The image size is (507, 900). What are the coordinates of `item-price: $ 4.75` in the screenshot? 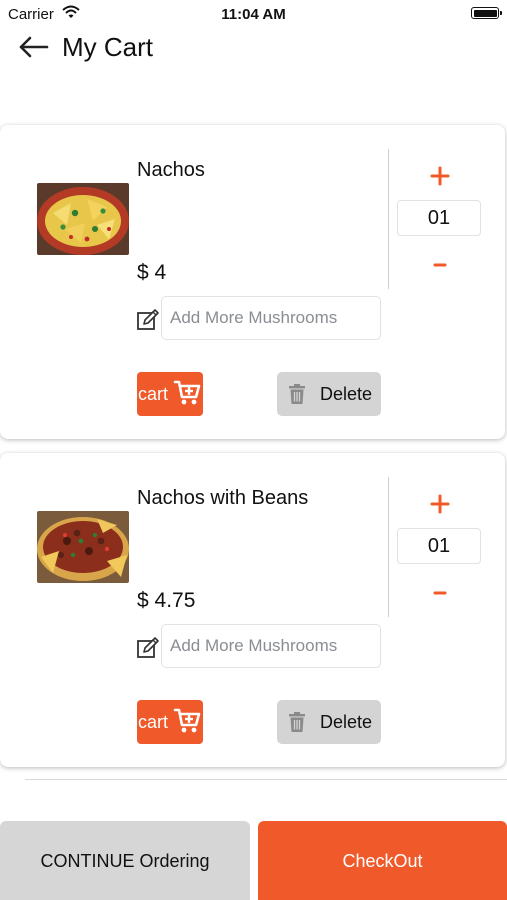 It's located at (166, 600).